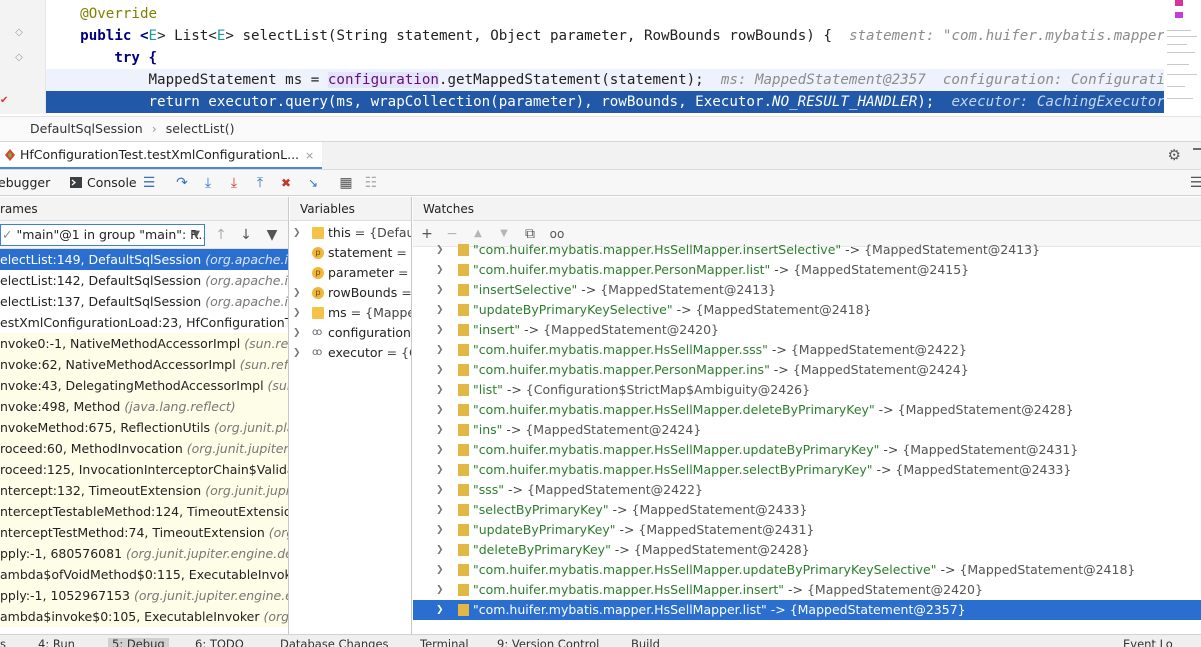 The height and width of the screenshot is (647, 1201). What do you see at coordinates (645, 642) in the screenshot?
I see `tool-window-button: Build` at bounding box center [645, 642].